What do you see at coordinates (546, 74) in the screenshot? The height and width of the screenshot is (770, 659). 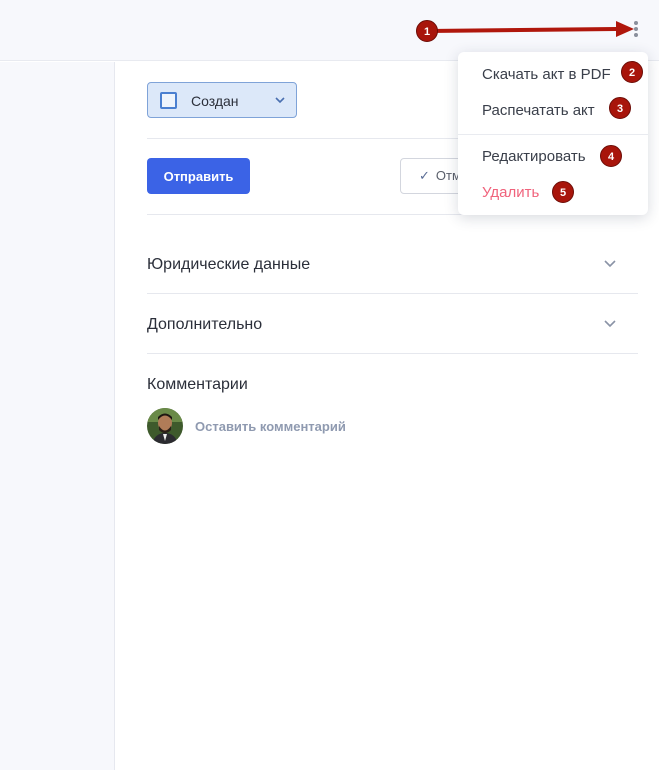 I see `menu-item-download-pdf: Скачать акт в PDF` at bounding box center [546, 74].